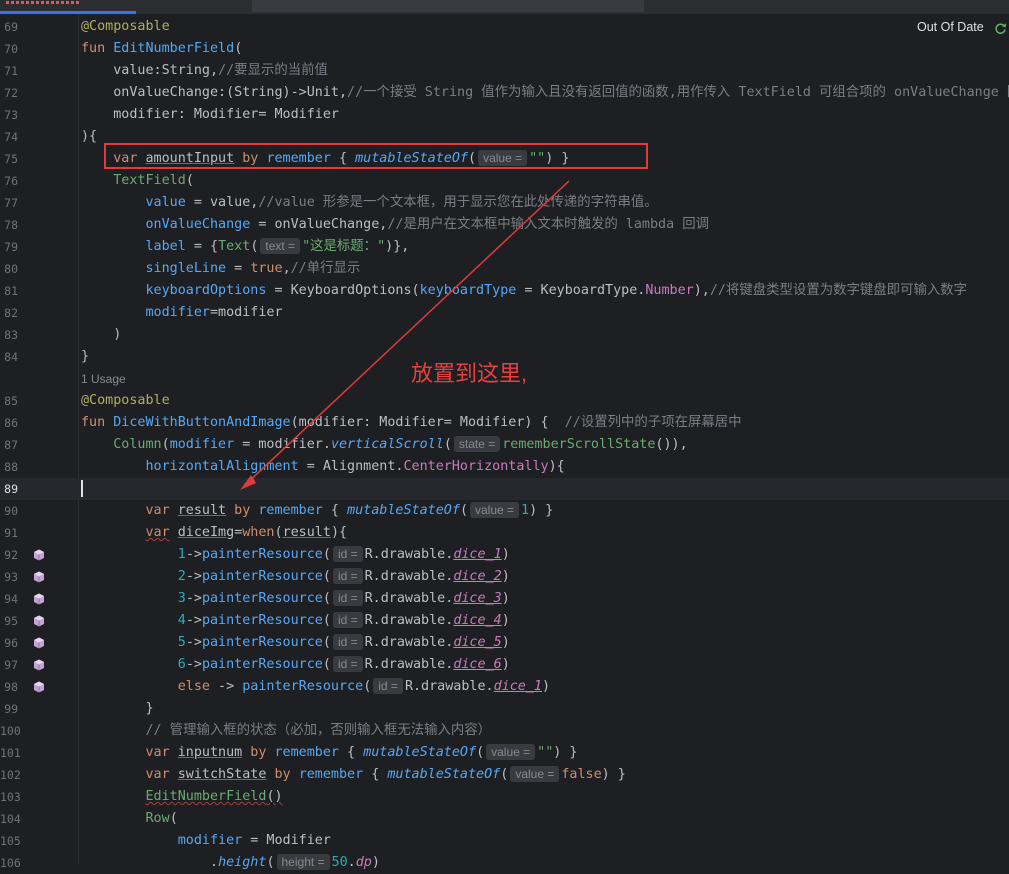 The image size is (1009, 874). I want to click on annotation-arrow, so click(405, 335).